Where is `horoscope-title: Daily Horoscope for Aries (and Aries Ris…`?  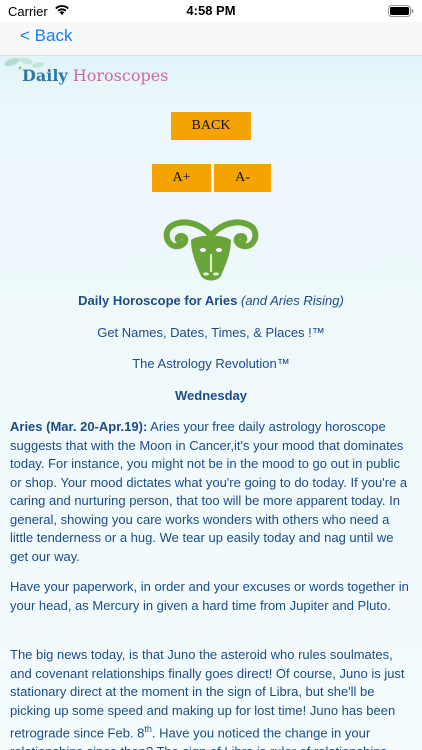
horoscope-title: Daily Horoscope for Aries (and Aries Ris… is located at coordinates (211, 300).